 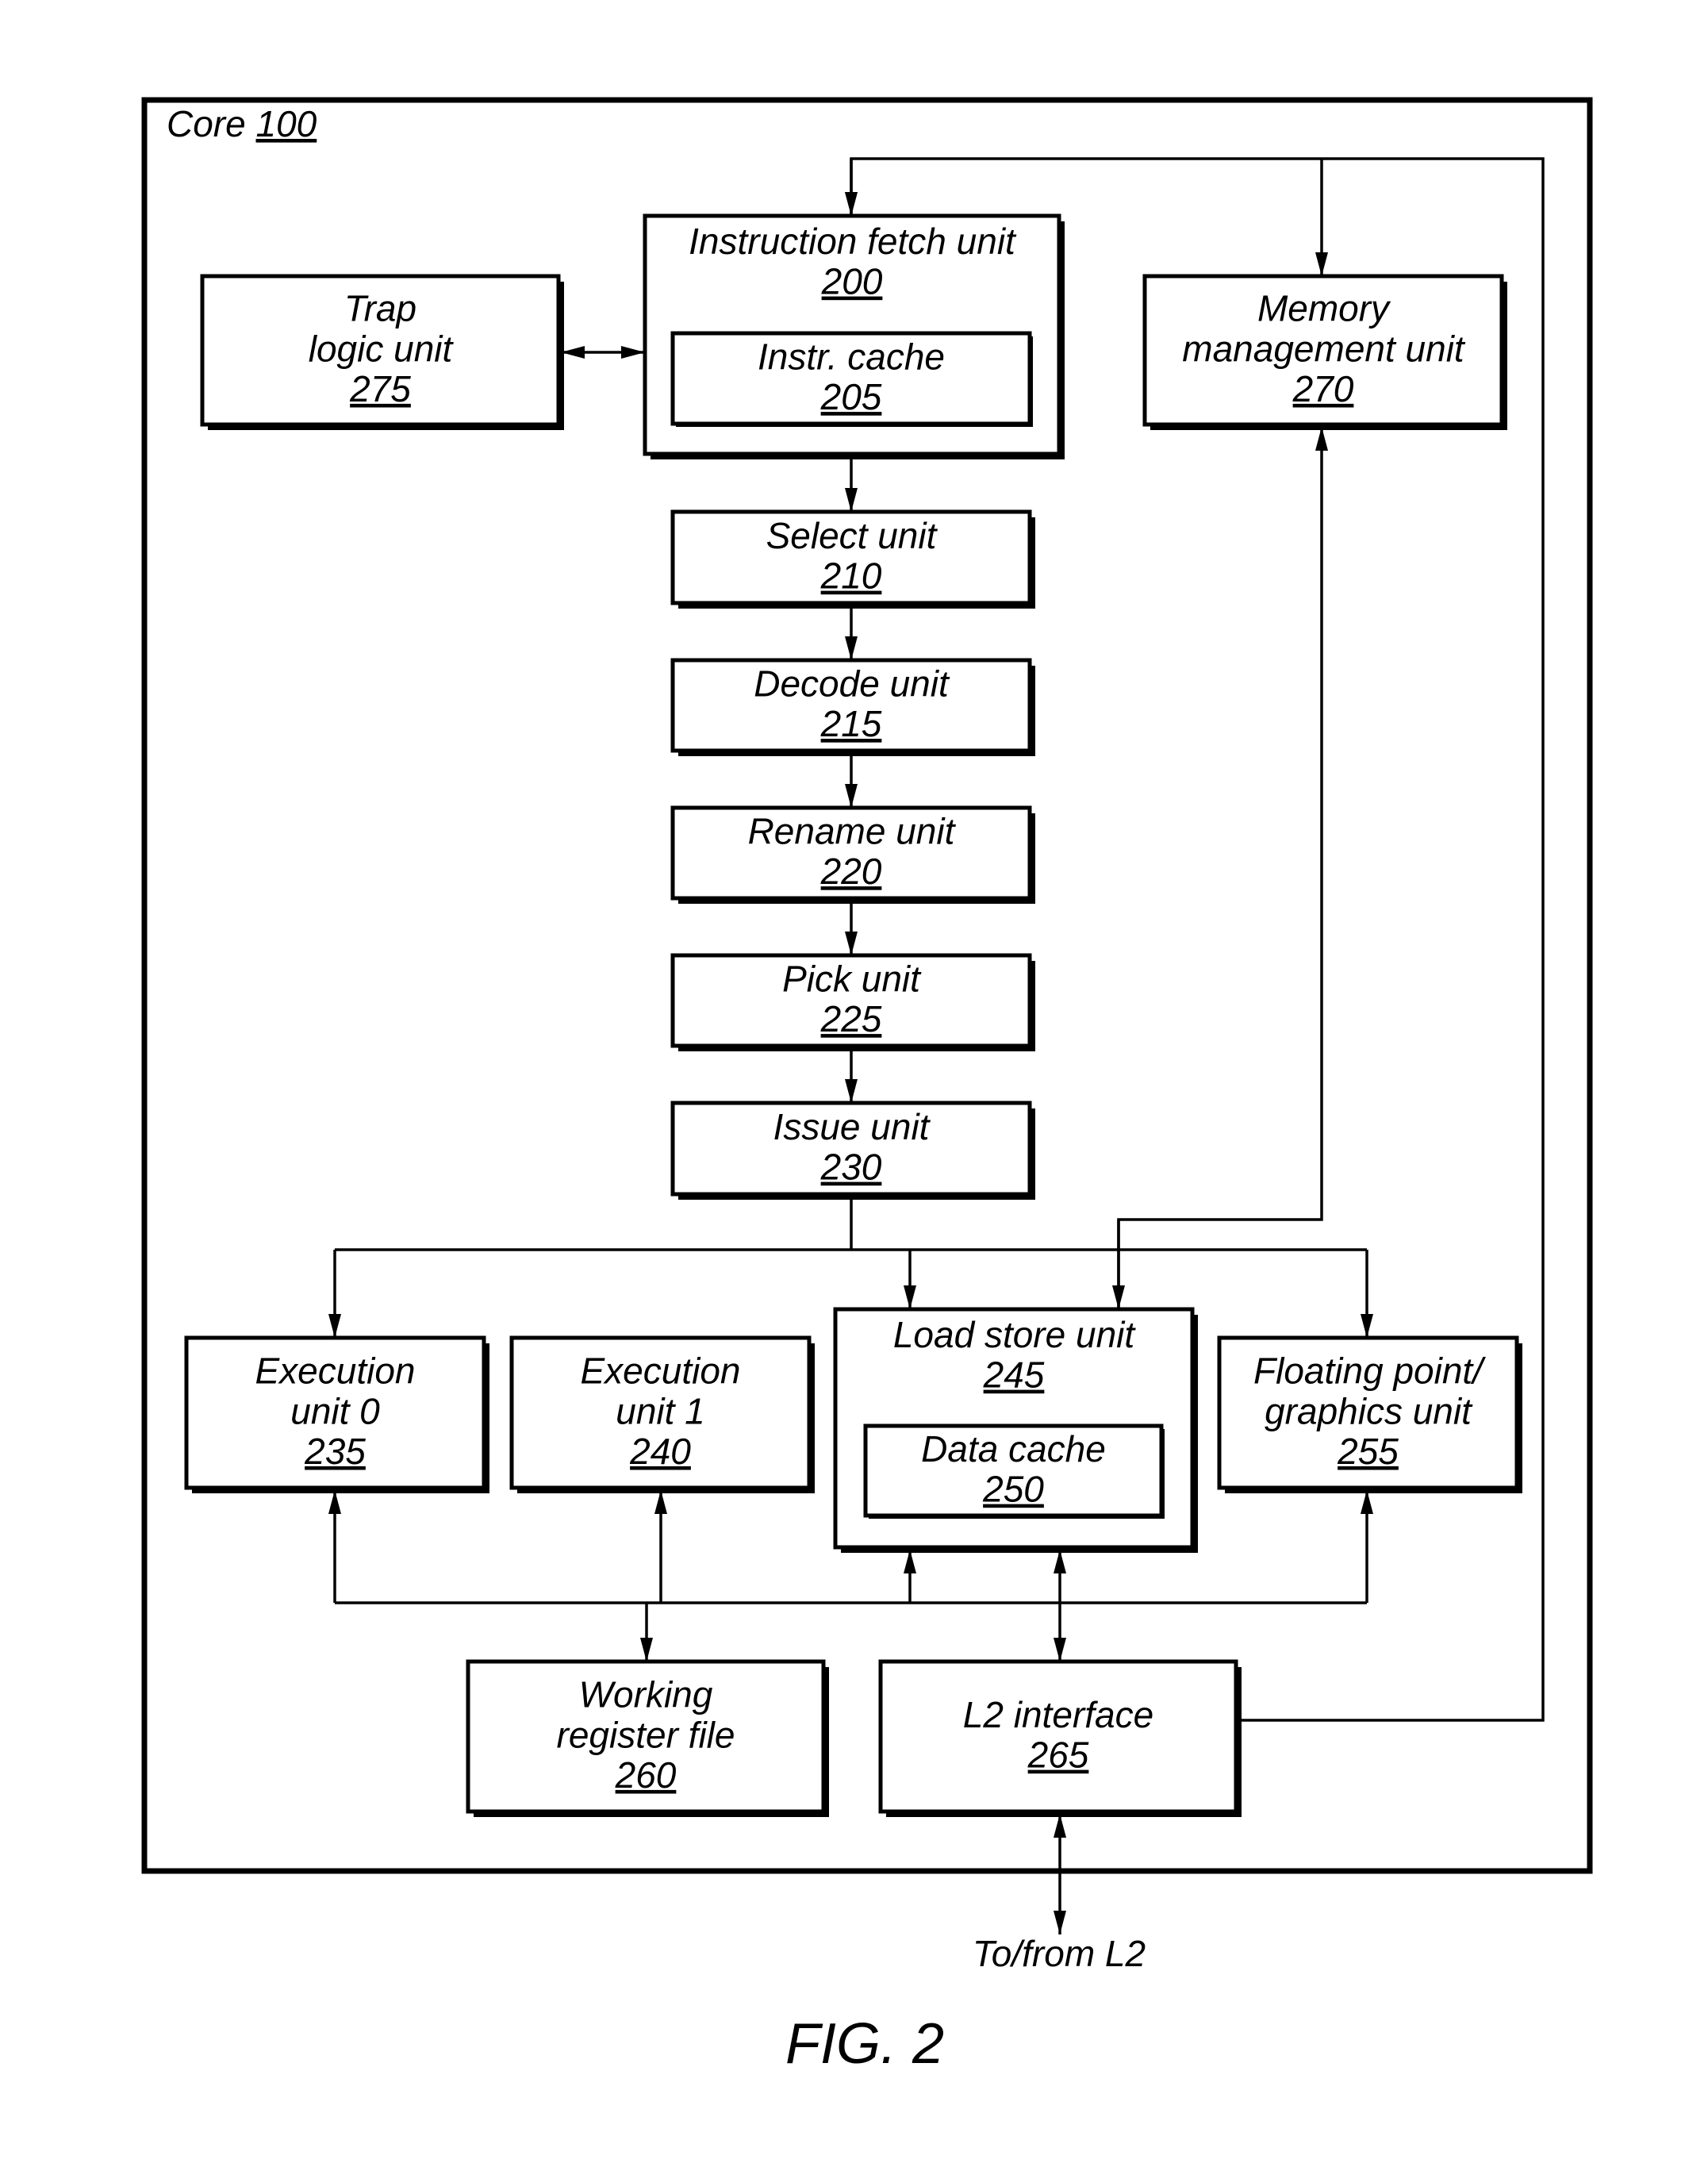 What do you see at coordinates (1369, 1371) in the screenshot?
I see `fgu-label-line: Floating point/` at bounding box center [1369, 1371].